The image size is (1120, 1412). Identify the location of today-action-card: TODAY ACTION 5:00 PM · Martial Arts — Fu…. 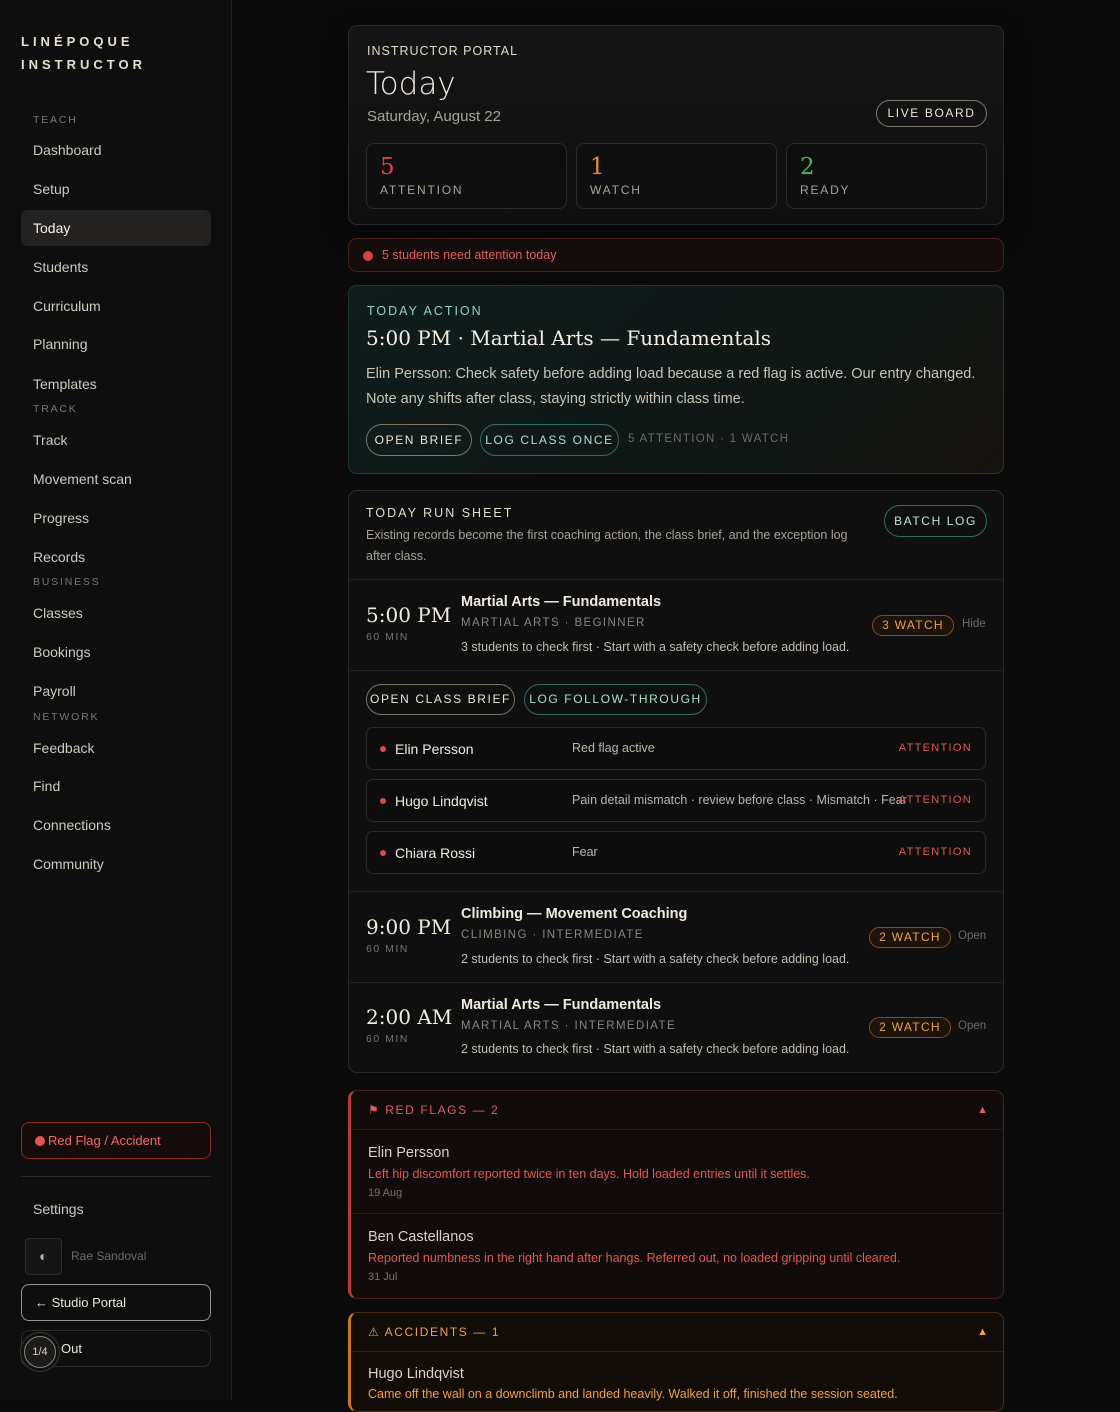
(676, 379).